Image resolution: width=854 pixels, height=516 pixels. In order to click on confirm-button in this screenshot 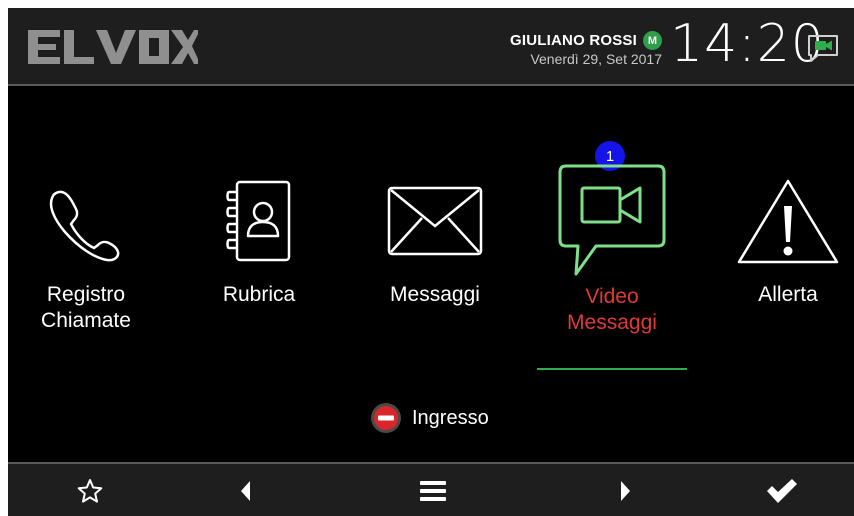, I will do `click(782, 490)`.